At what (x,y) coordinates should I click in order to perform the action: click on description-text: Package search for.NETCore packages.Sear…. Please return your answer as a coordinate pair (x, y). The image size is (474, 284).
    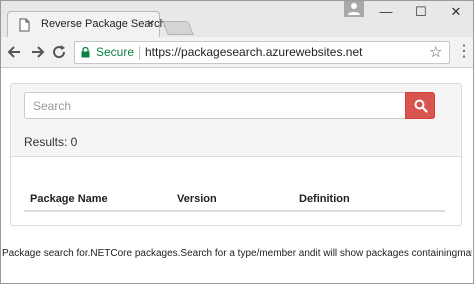
    Looking at the image, I should click on (237, 253).